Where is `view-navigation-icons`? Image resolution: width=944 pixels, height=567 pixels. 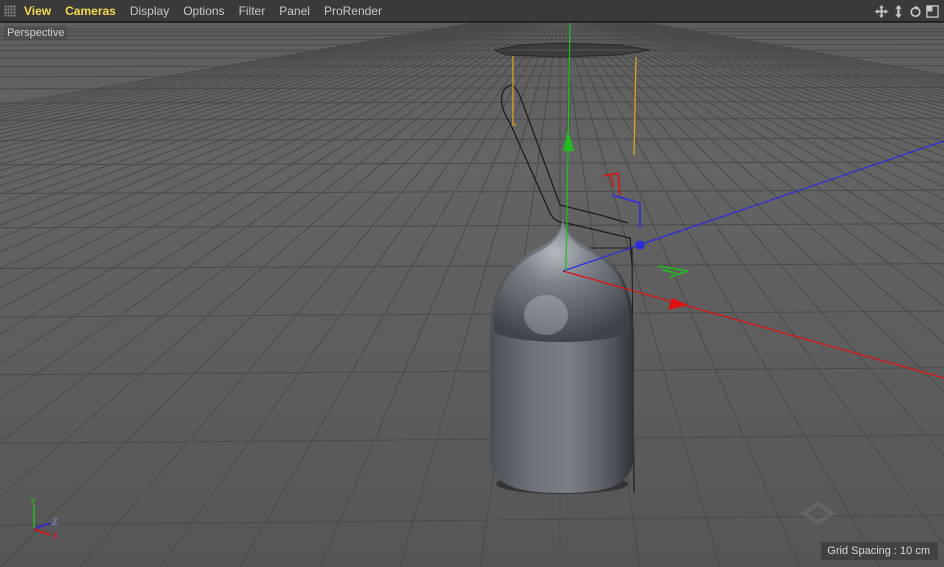 view-navigation-icons is located at coordinates (907, 11).